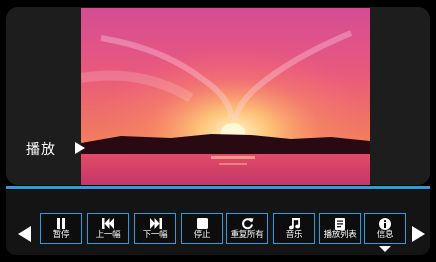 The image size is (436, 262). I want to click on playlist-icon, so click(340, 223).